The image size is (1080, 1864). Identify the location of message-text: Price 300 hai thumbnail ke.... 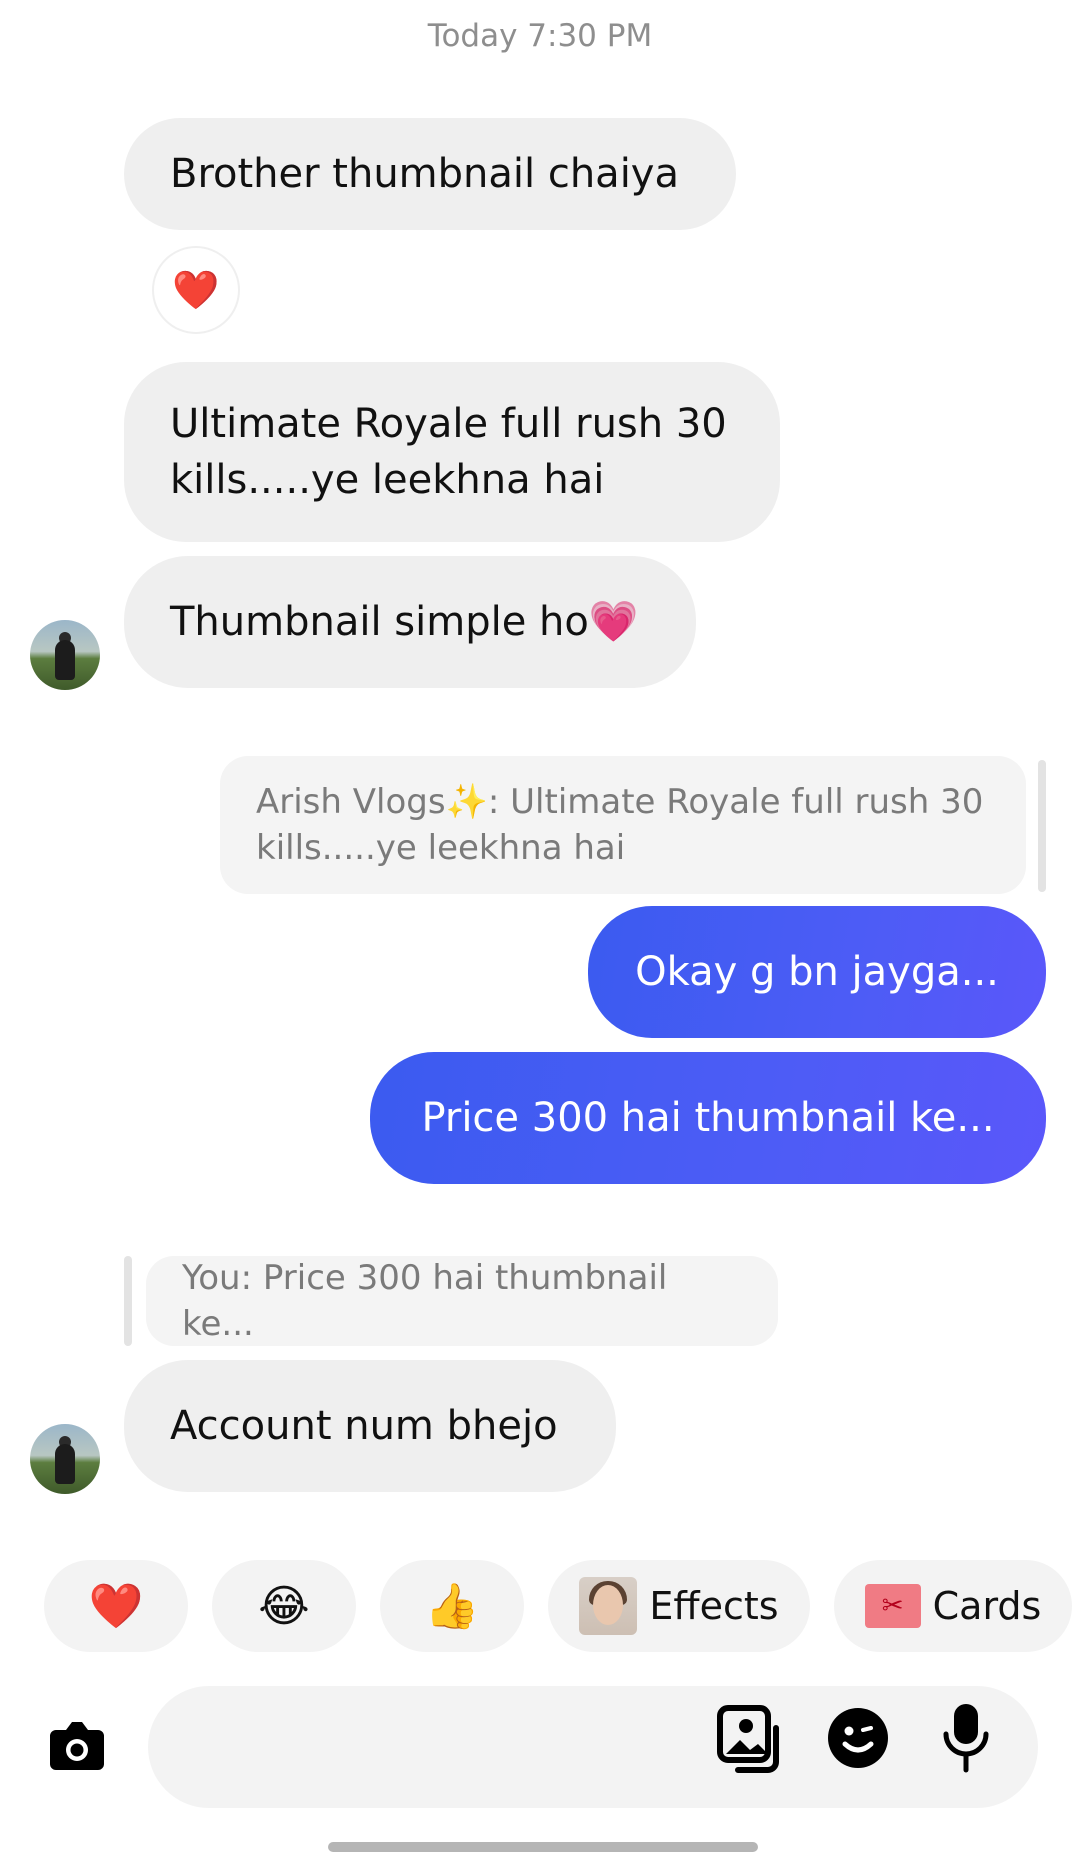
(708, 1118).